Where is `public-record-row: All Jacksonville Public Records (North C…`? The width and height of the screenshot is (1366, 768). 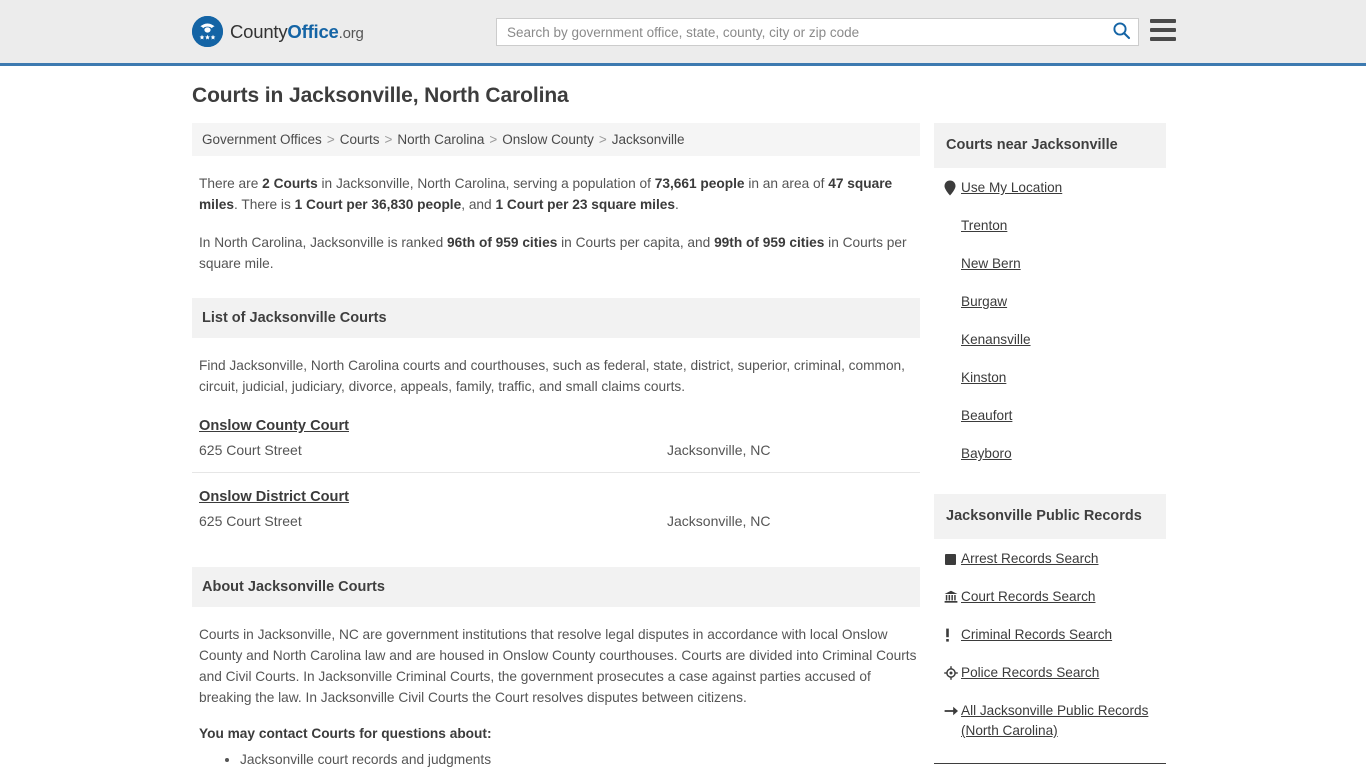
public-record-row: All Jacksonville Public Records (North C… is located at coordinates (1055, 721).